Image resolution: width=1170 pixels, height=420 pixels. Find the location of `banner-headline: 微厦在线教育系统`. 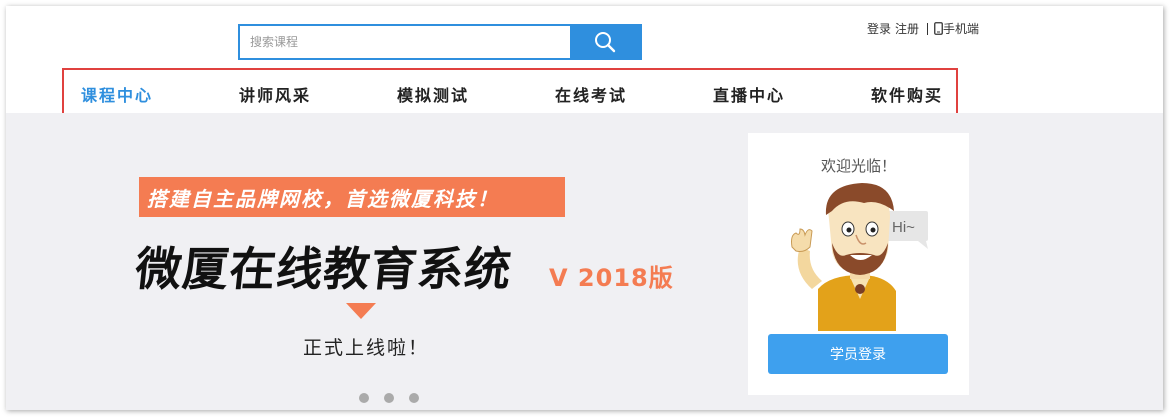

banner-headline: 微厦在线教育系统 is located at coordinates (323, 269).